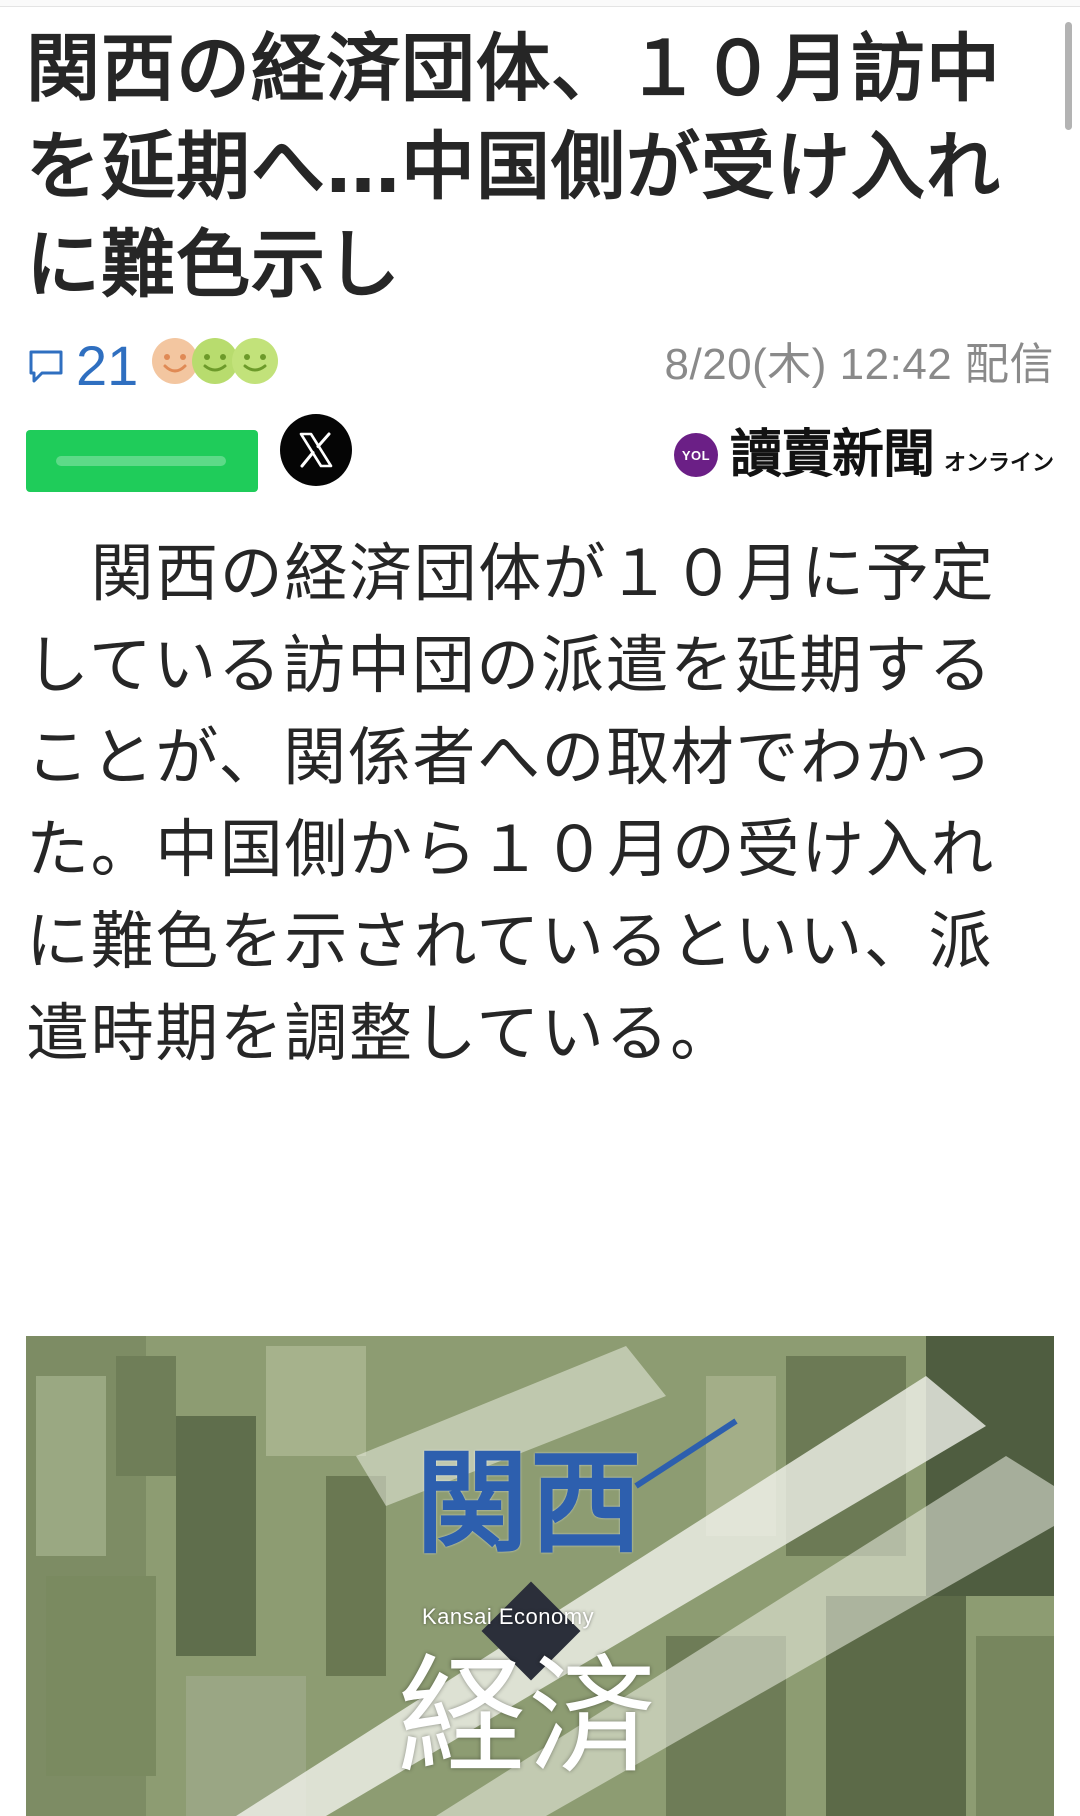 This screenshot has height=1816, width=1080. What do you see at coordinates (107, 365) in the screenshot?
I see `comment-count: 21` at bounding box center [107, 365].